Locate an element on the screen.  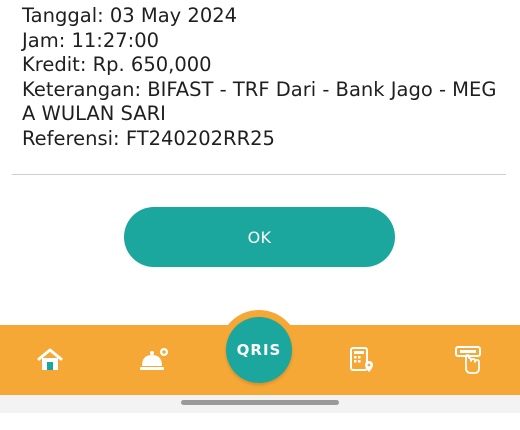
nav-atm is located at coordinates (469, 360).